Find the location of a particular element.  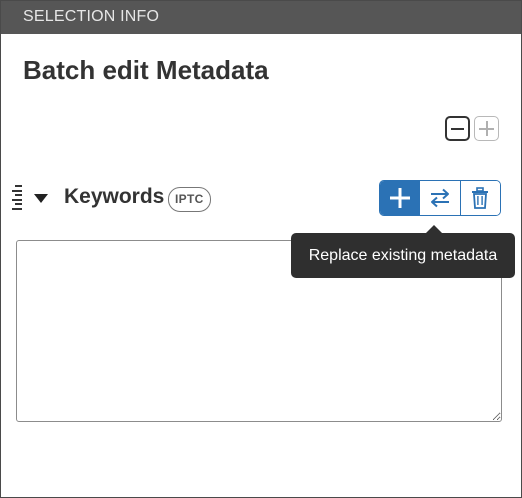

remove-metadata-button is located at coordinates (480, 198).